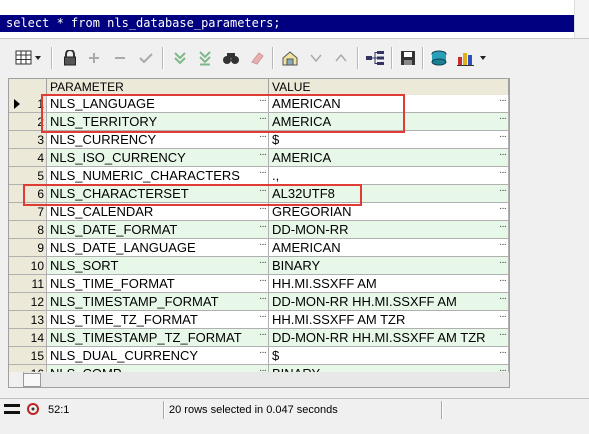 The image size is (589, 434). Describe the element at coordinates (158, 87) in the screenshot. I see `column-header-parameter: PARAMETER` at that location.